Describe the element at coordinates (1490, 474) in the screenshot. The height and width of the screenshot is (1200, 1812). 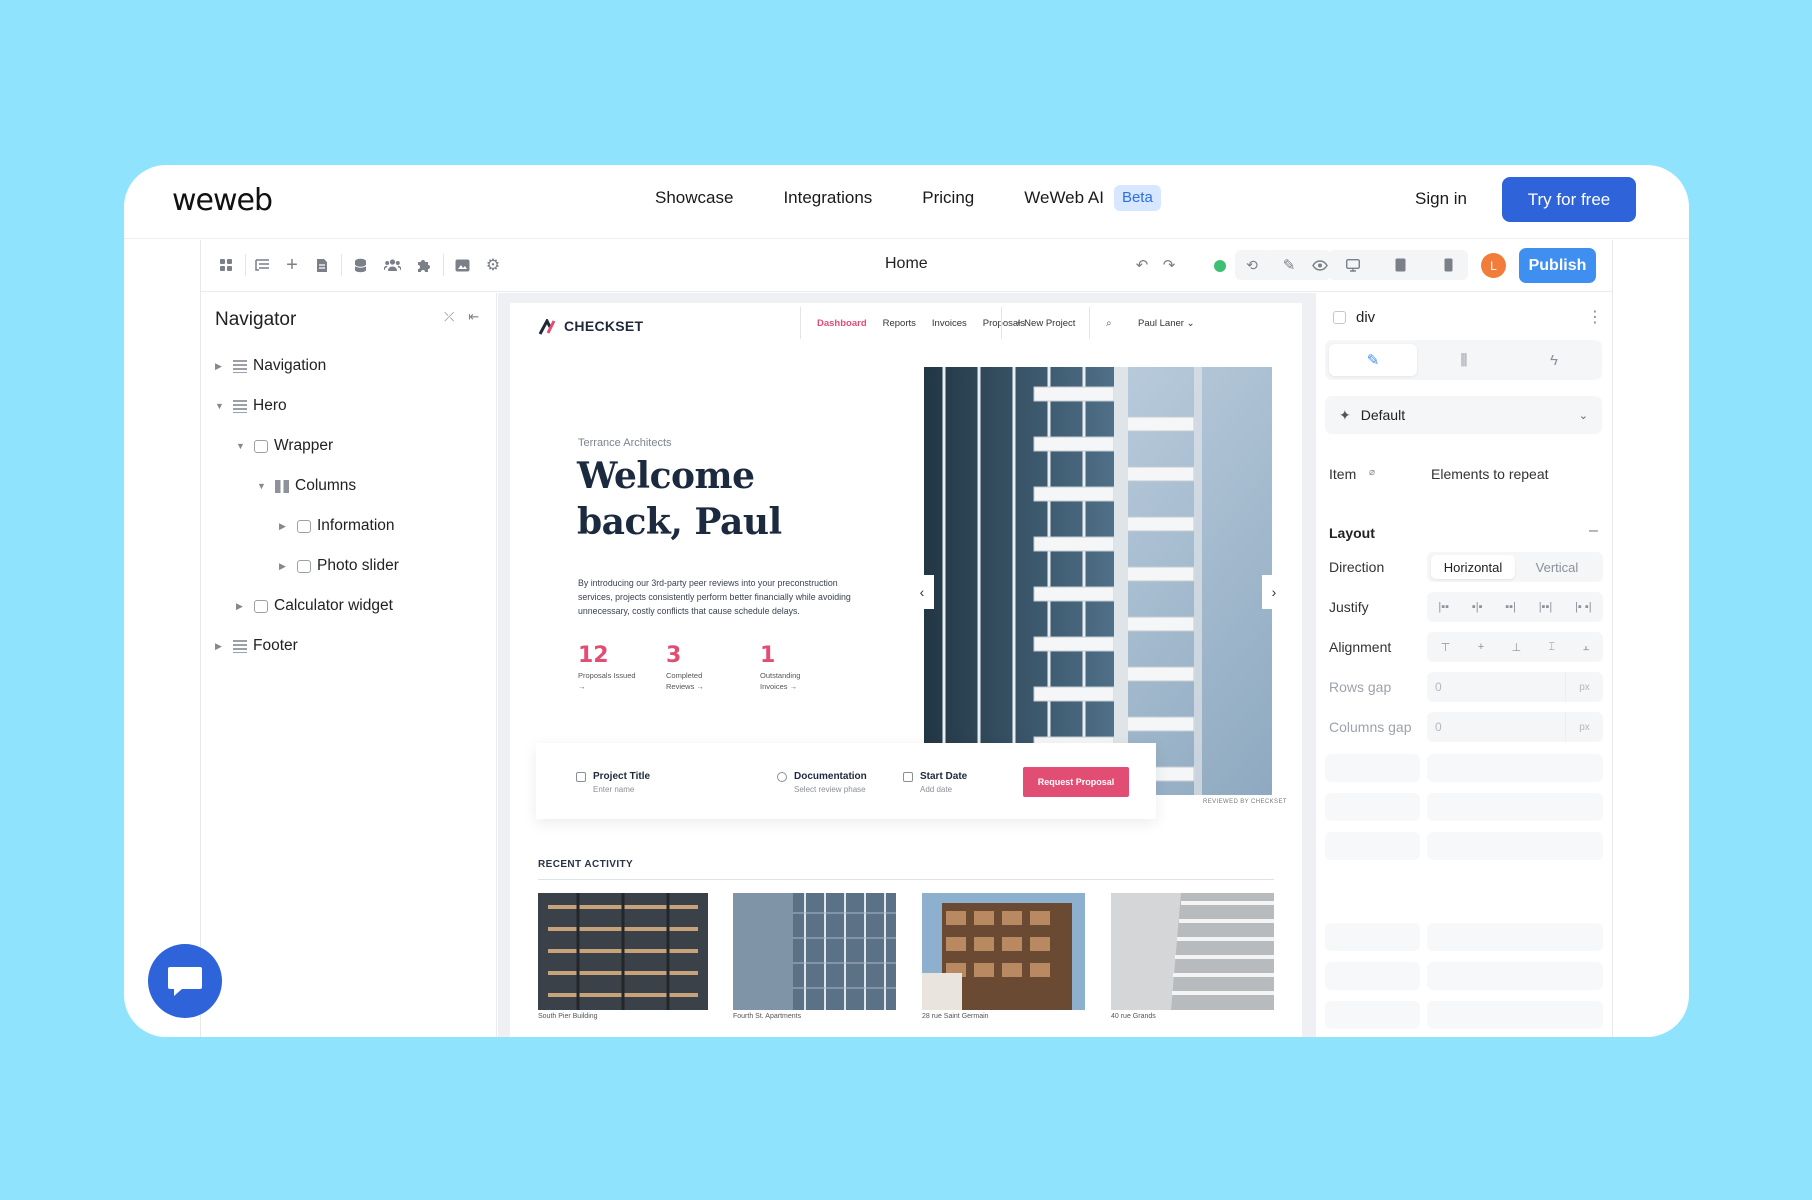
I see `item-value: Elements to repeat` at that location.